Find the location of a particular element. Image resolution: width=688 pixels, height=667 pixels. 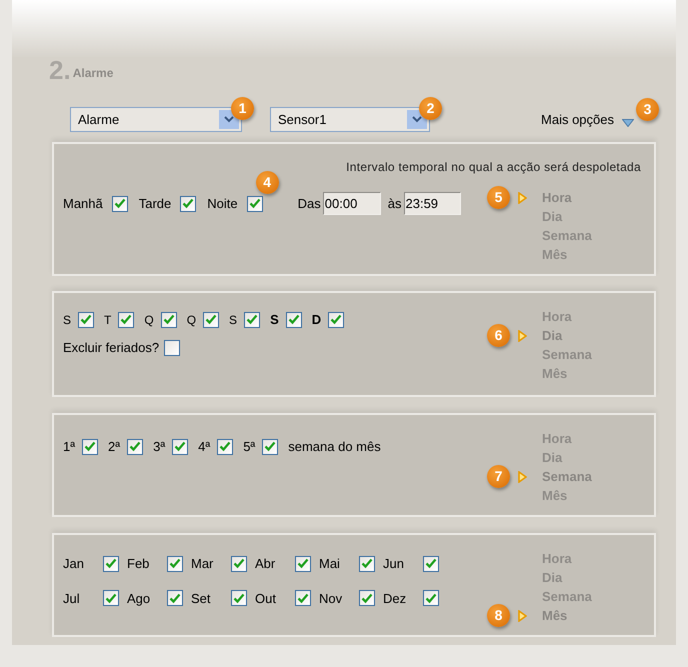

checkbox-label: Jun is located at coordinates (394, 564).